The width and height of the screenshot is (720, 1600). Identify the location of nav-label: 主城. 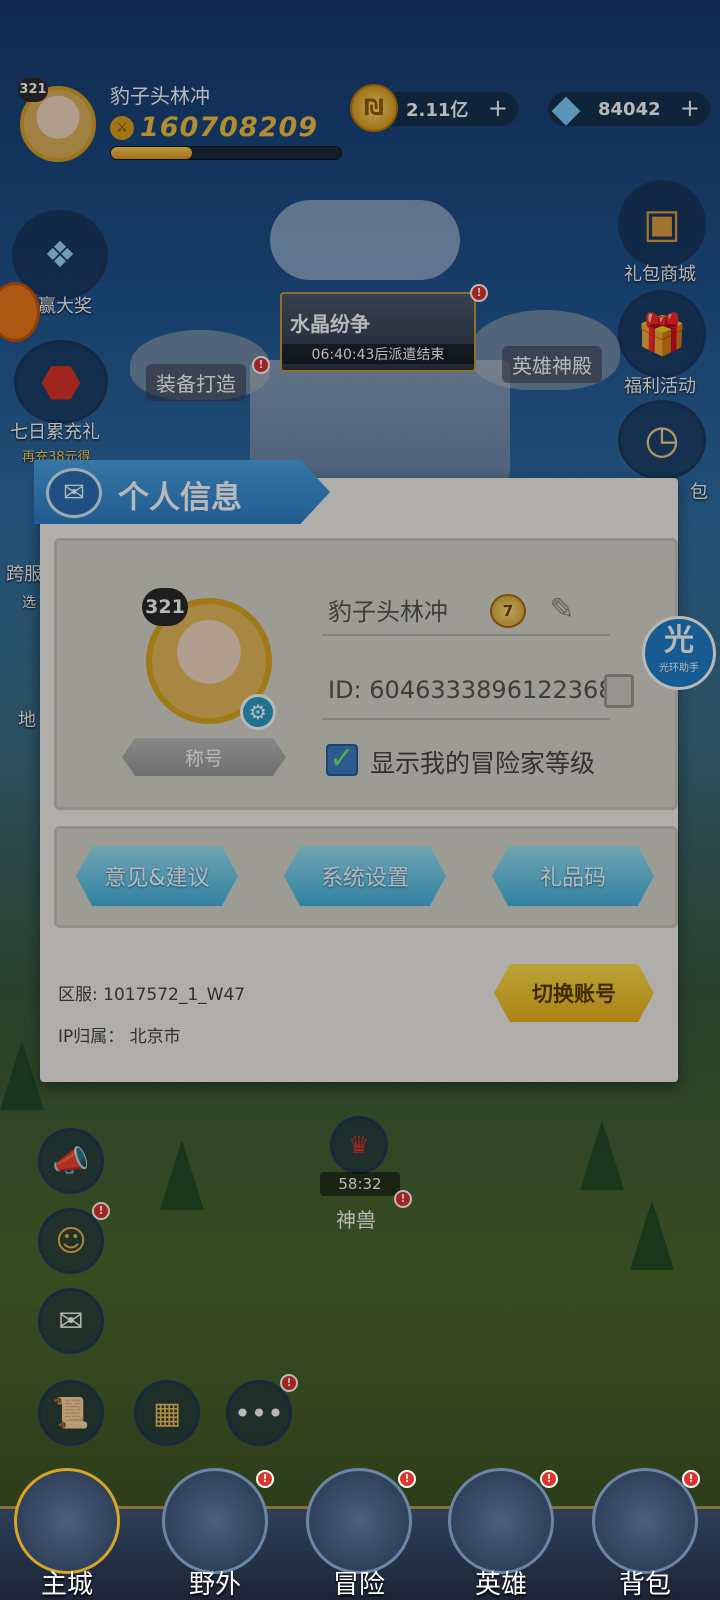
(66, 1585).